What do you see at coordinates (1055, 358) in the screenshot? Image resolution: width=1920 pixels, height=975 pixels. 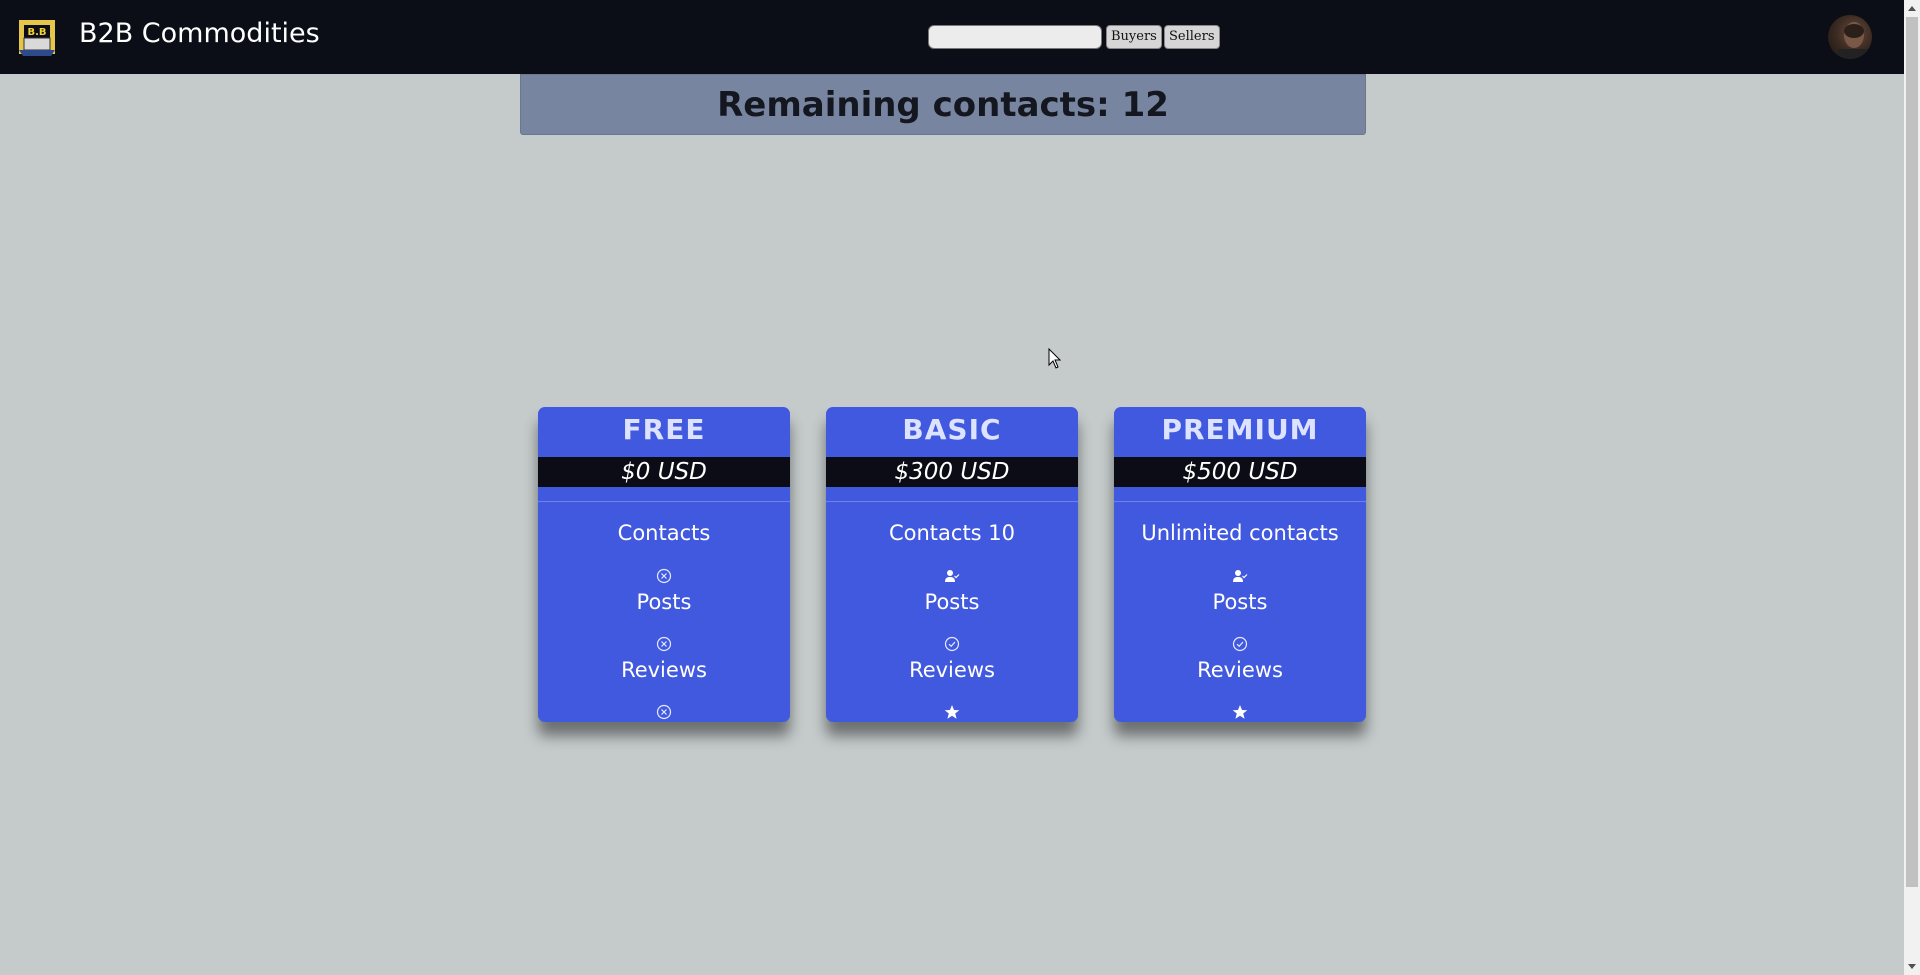 I see `mouse-pointer-icon` at bounding box center [1055, 358].